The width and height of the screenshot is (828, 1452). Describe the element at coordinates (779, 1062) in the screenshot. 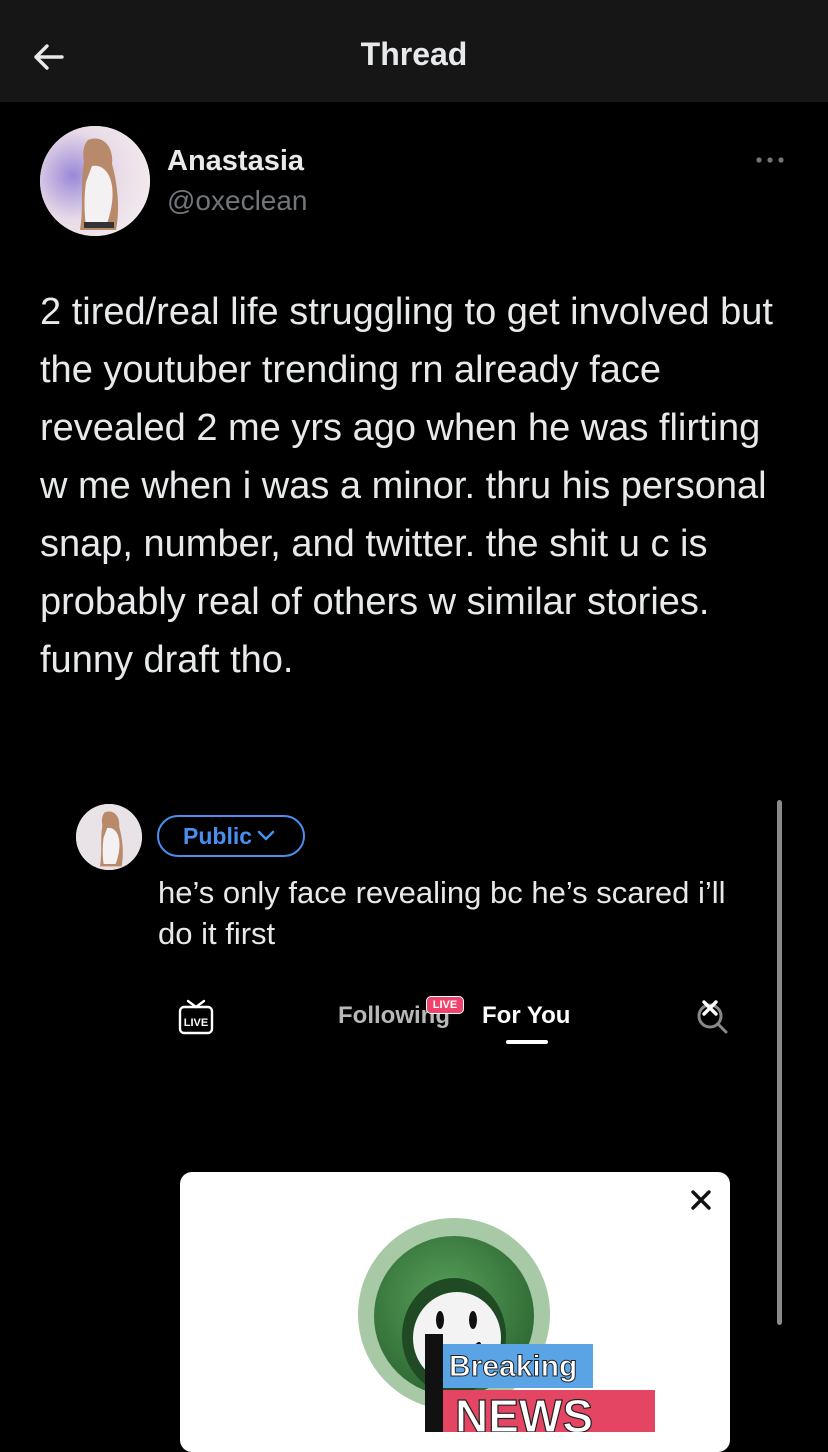

I see `scroll-indicator` at that location.